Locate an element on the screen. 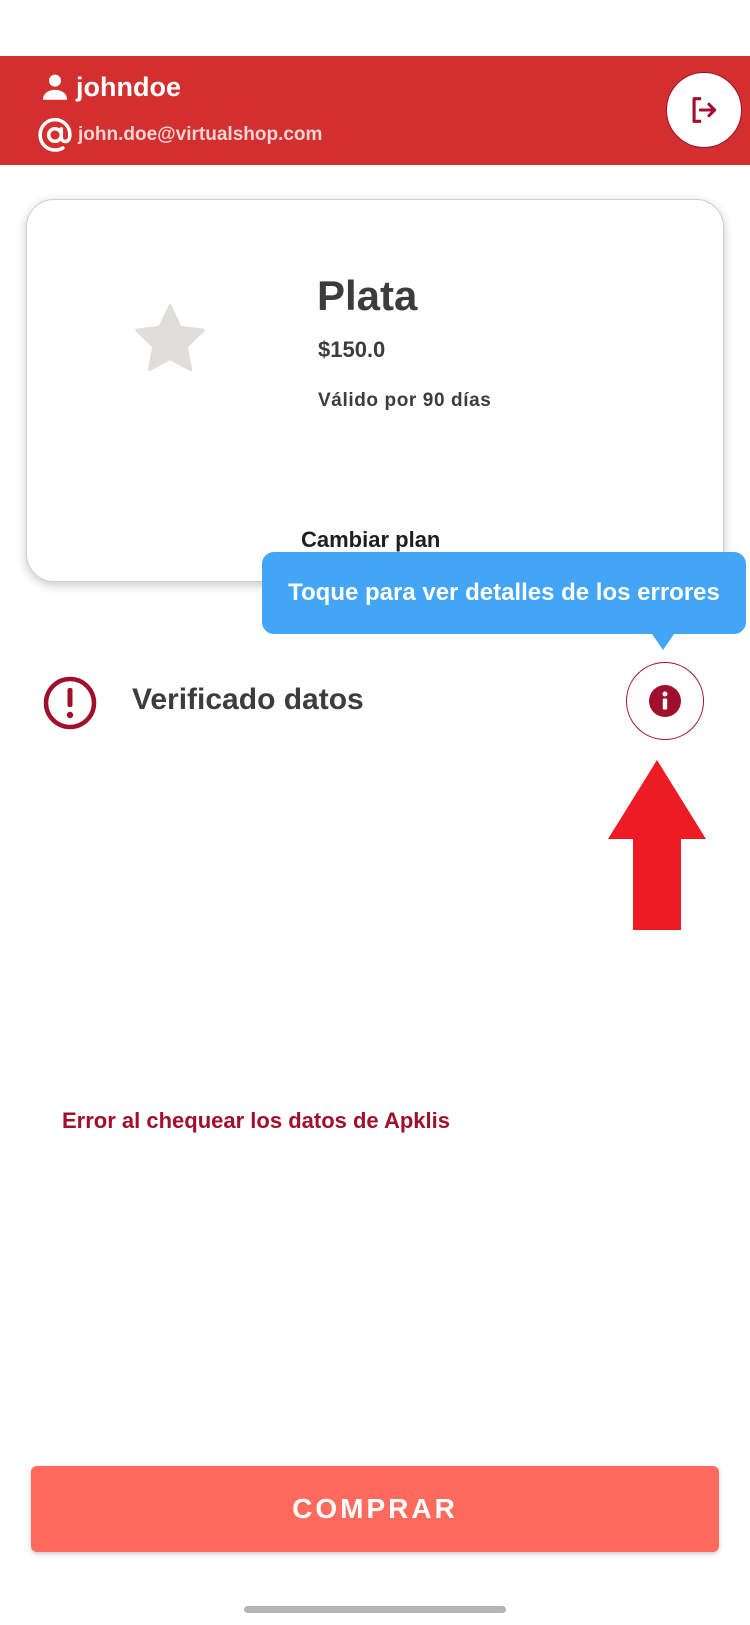 The height and width of the screenshot is (1625, 750). buy-button-label: COMPRAR is located at coordinates (375, 1508).